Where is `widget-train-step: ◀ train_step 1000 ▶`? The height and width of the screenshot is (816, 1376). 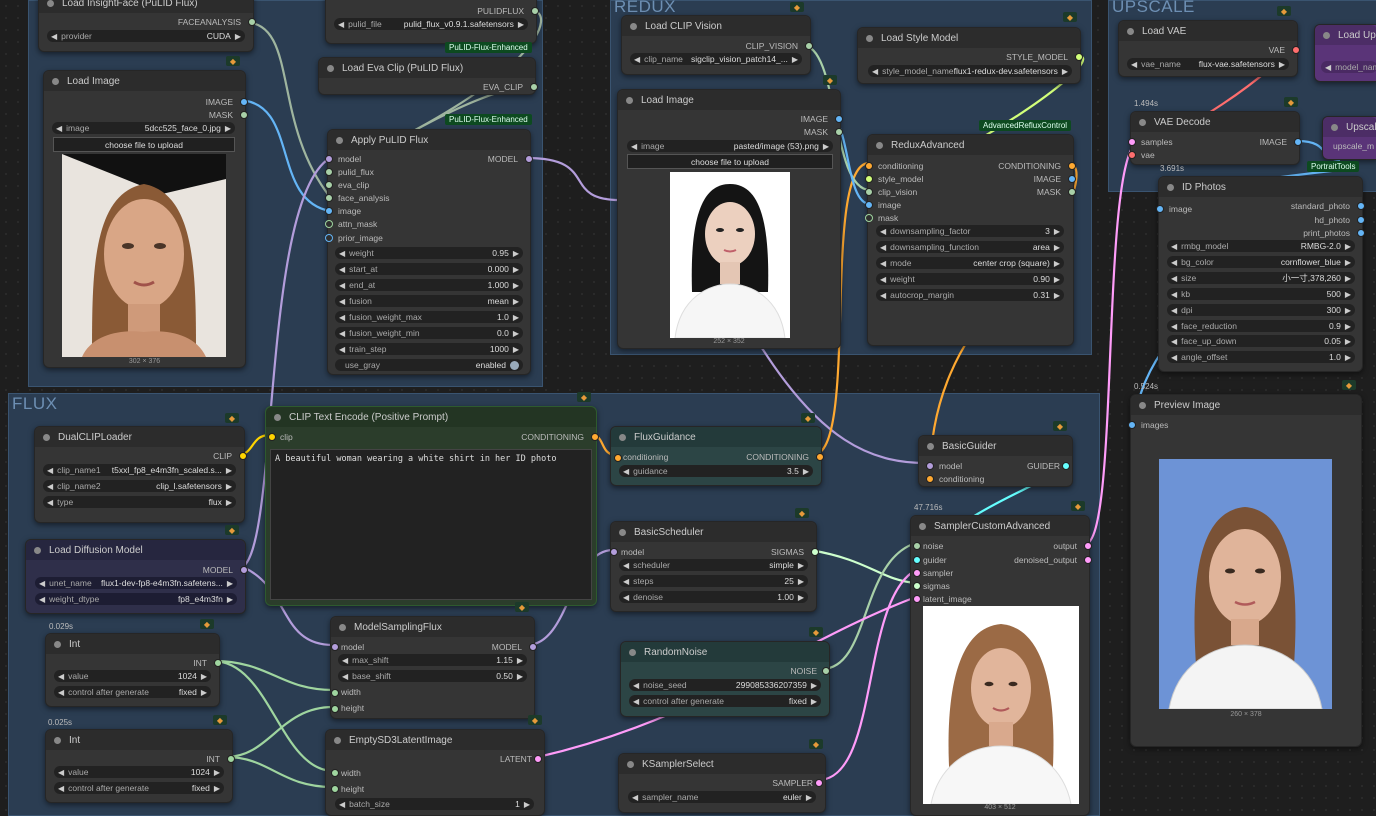
widget-train-step: ◀ train_step 1000 ▶ is located at coordinates (429, 349).